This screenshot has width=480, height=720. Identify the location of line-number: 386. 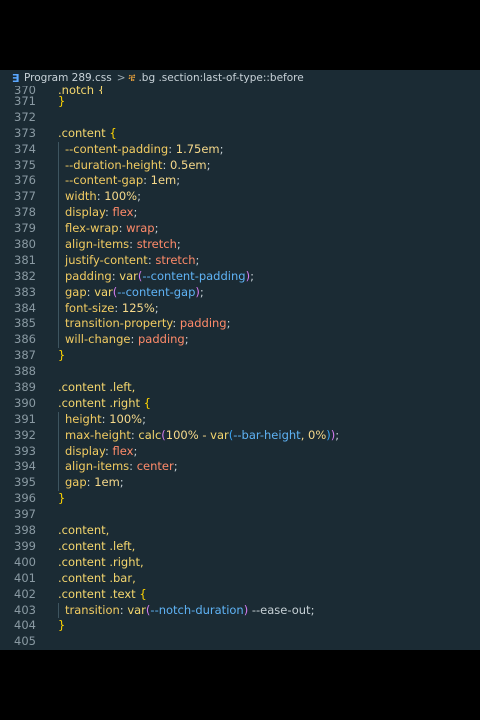
(25, 339).